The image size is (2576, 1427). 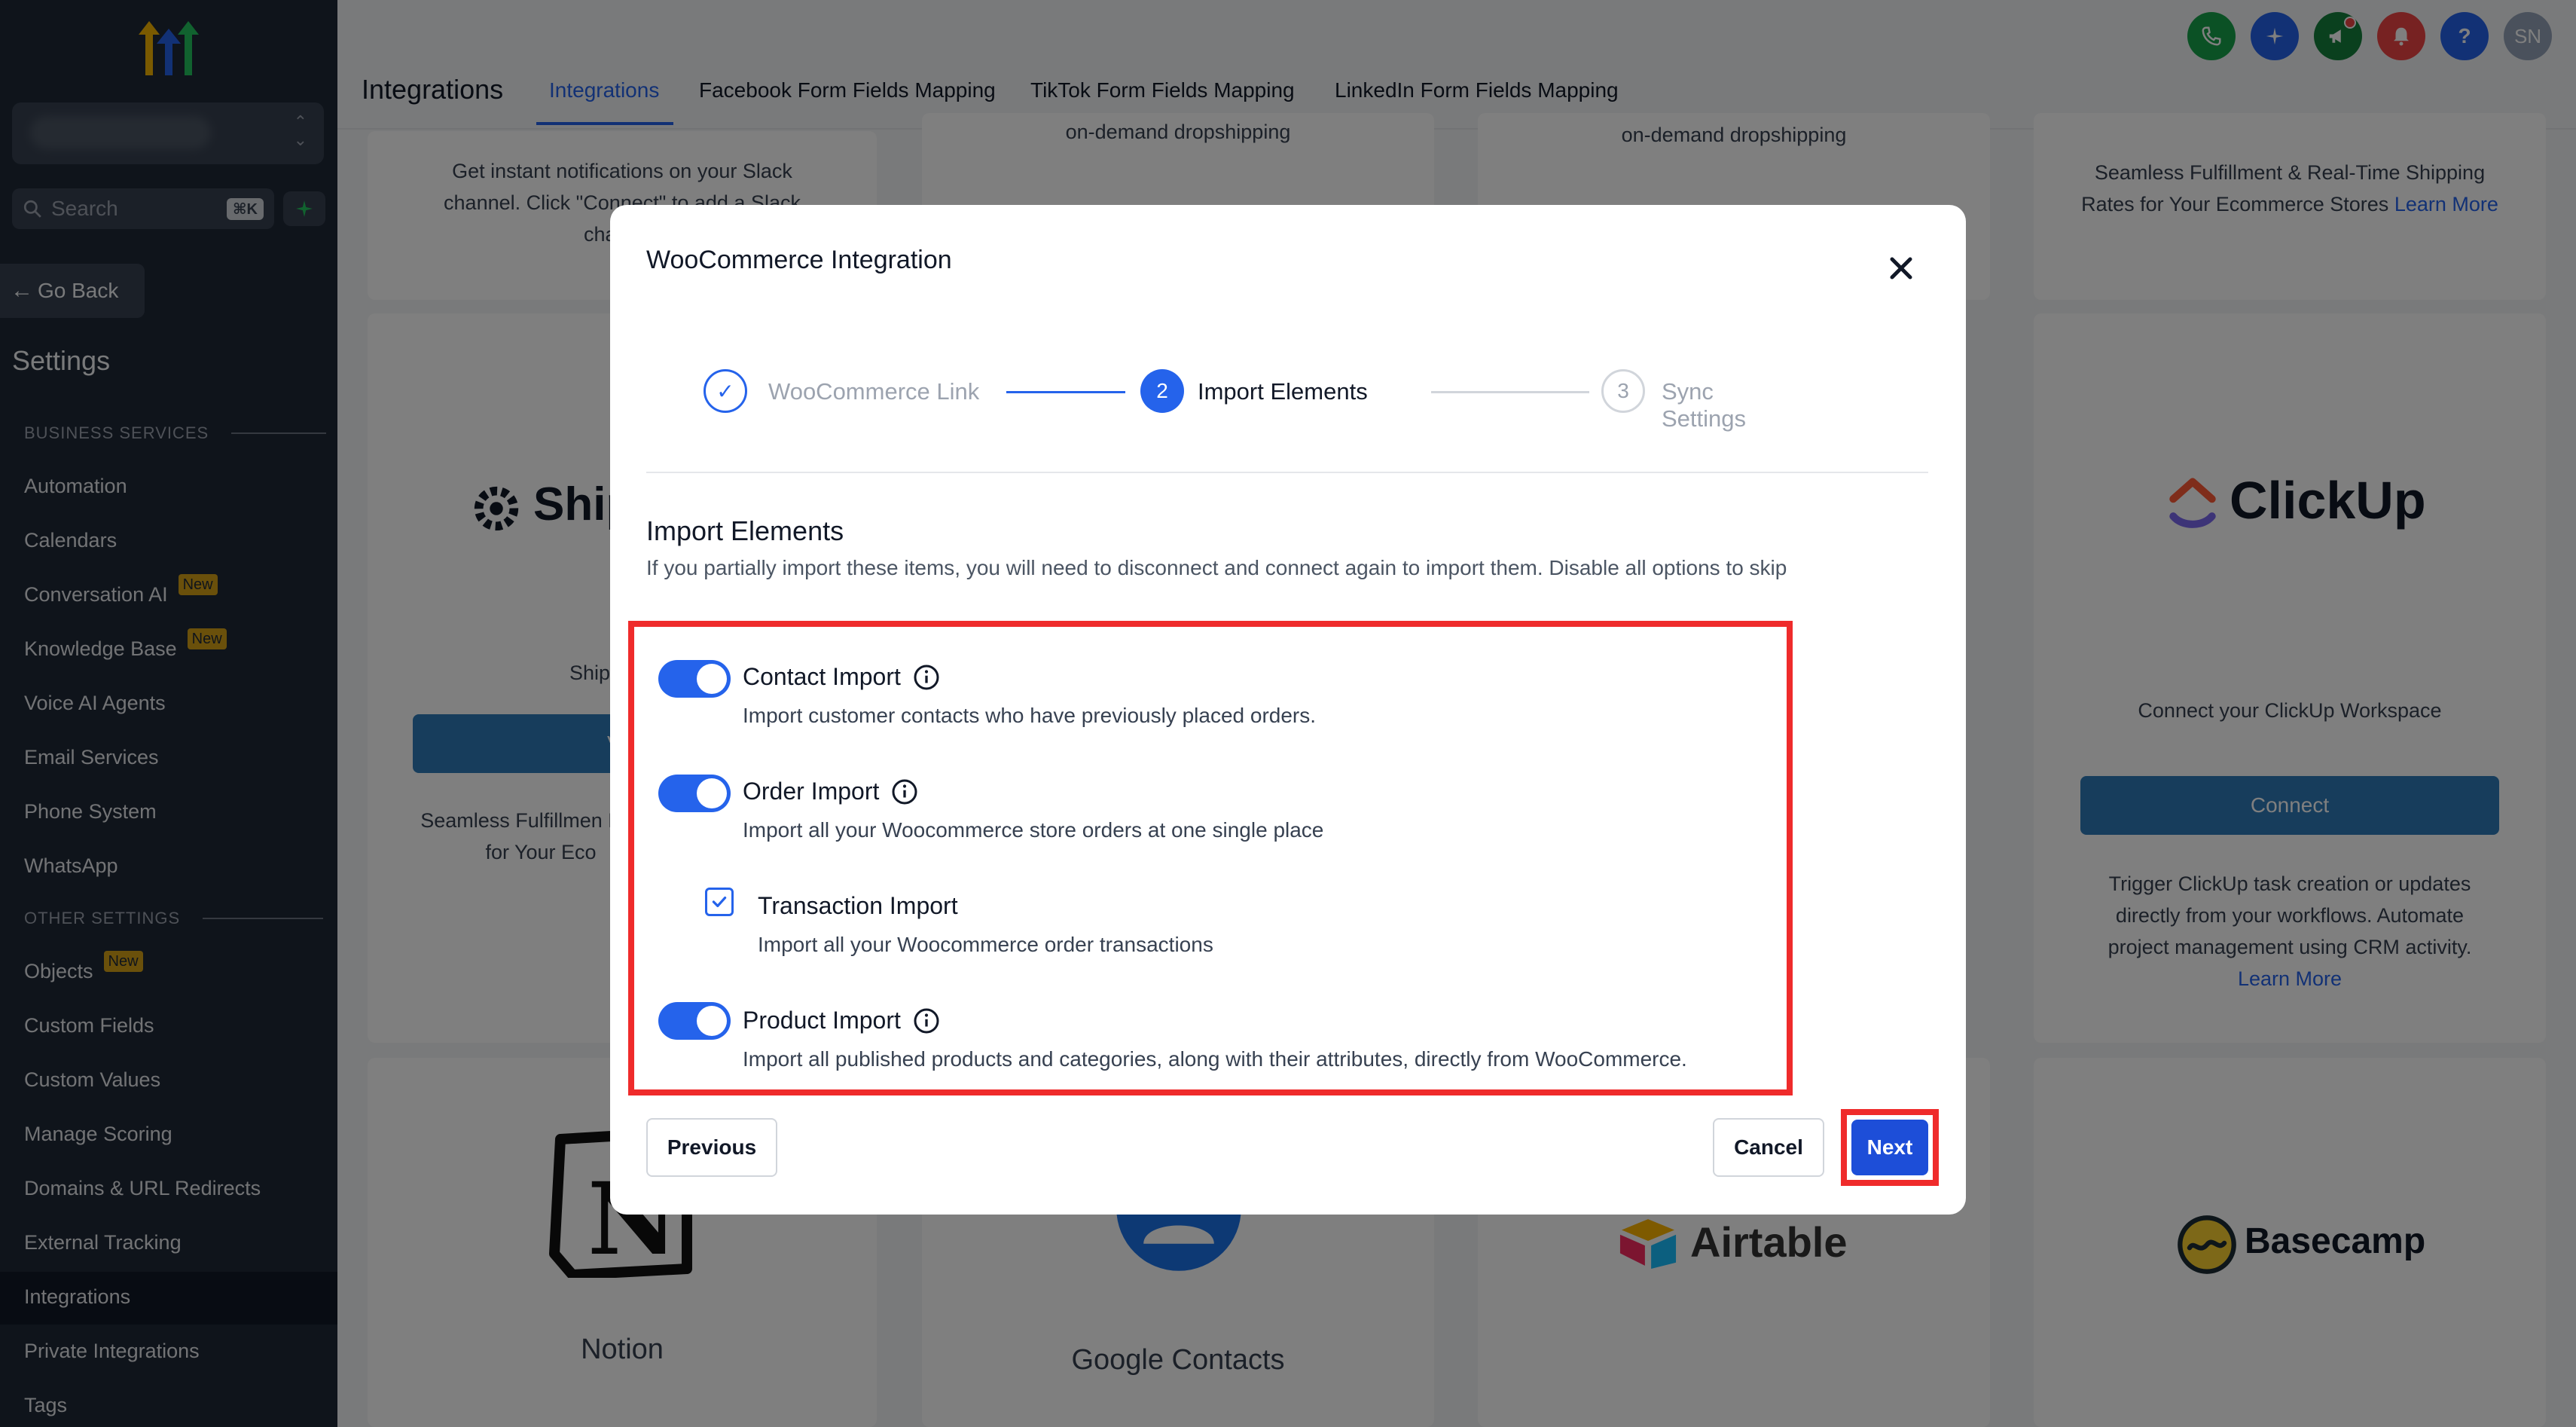 I want to click on order-import-toggle, so click(x=694, y=793).